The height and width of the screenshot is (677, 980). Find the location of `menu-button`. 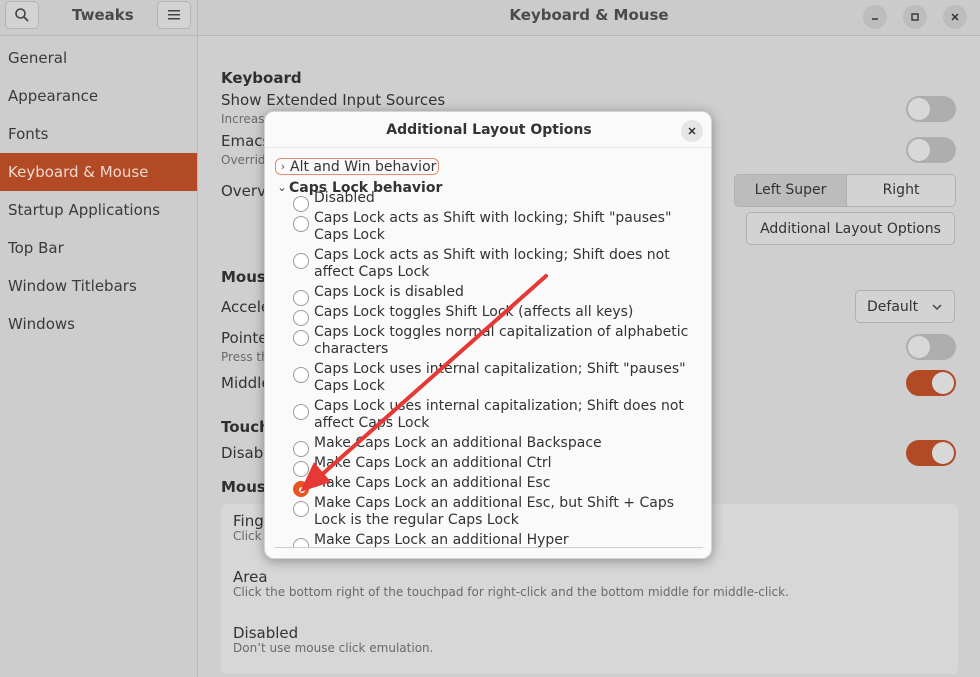

menu-button is located at coordinates (174, 15).